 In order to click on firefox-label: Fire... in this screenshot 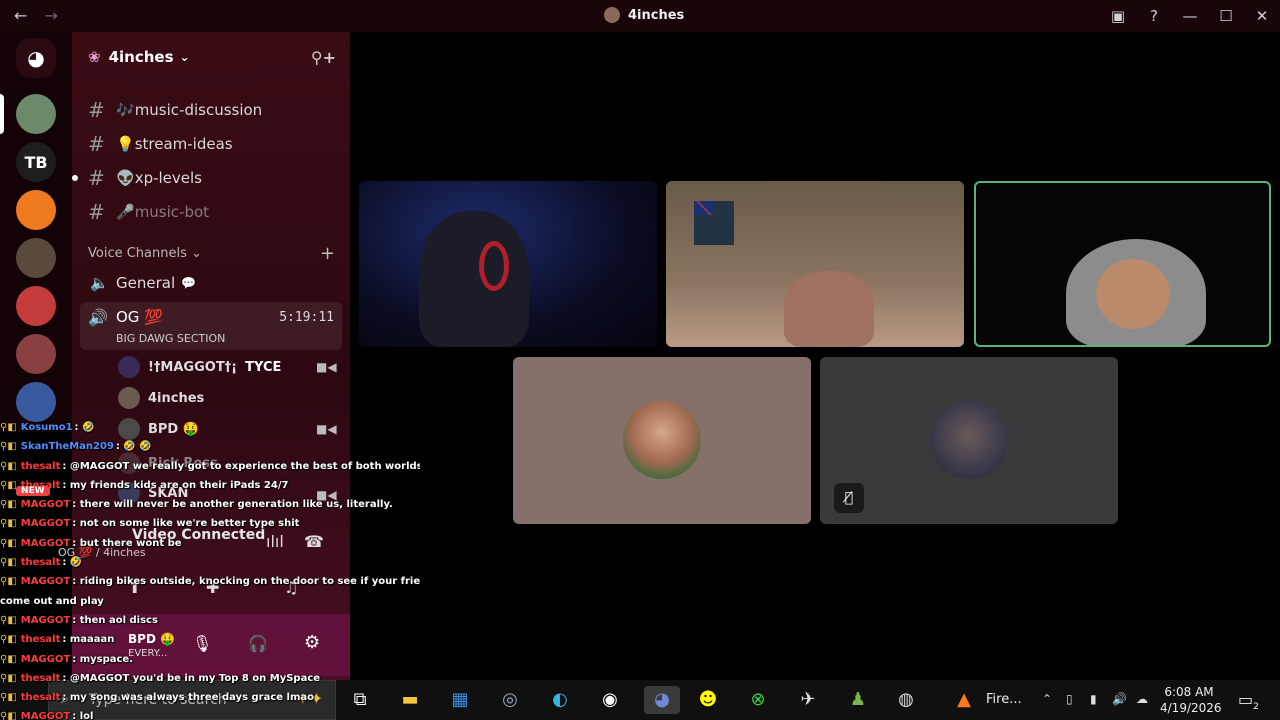, I will do `click(1004, 699)`.